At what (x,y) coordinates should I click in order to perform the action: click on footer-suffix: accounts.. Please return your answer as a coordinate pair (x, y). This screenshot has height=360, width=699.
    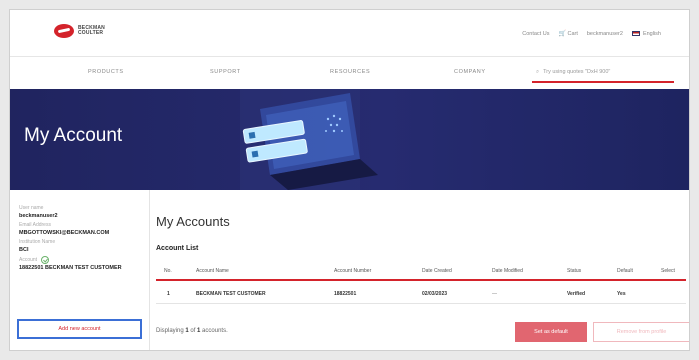
    Looking at the image, I should click on (214, 331).